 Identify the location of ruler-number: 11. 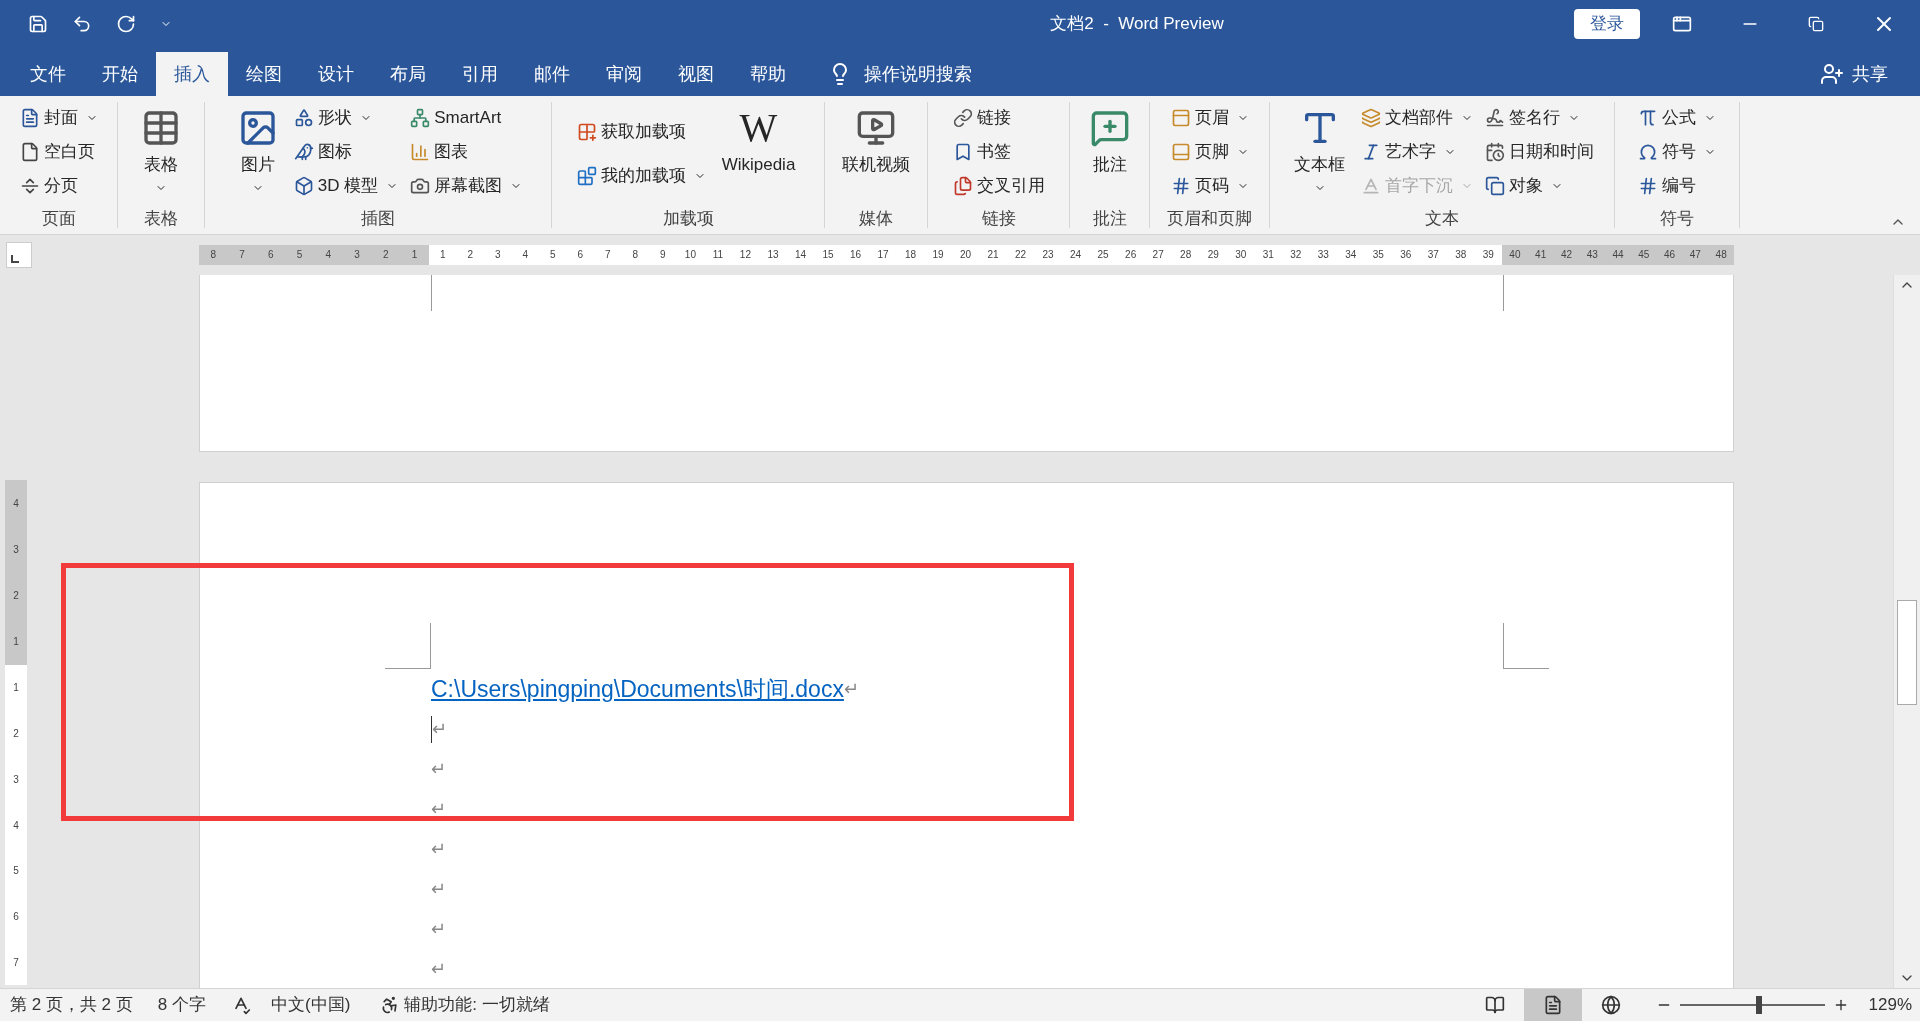
(718, 255).